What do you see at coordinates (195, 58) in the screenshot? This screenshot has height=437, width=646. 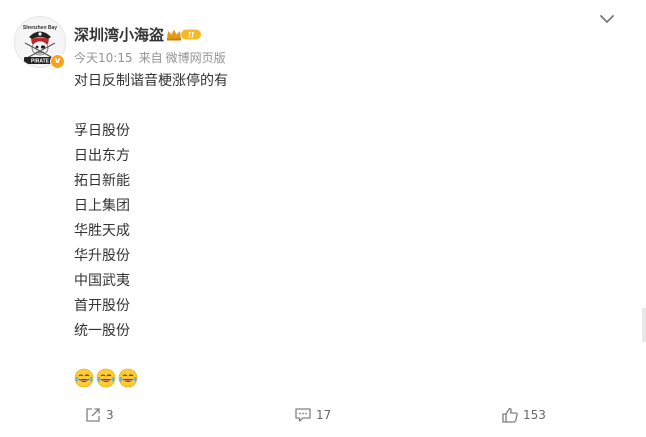 I see `post-source: 微博网页版` at bounding box center [195, 58].